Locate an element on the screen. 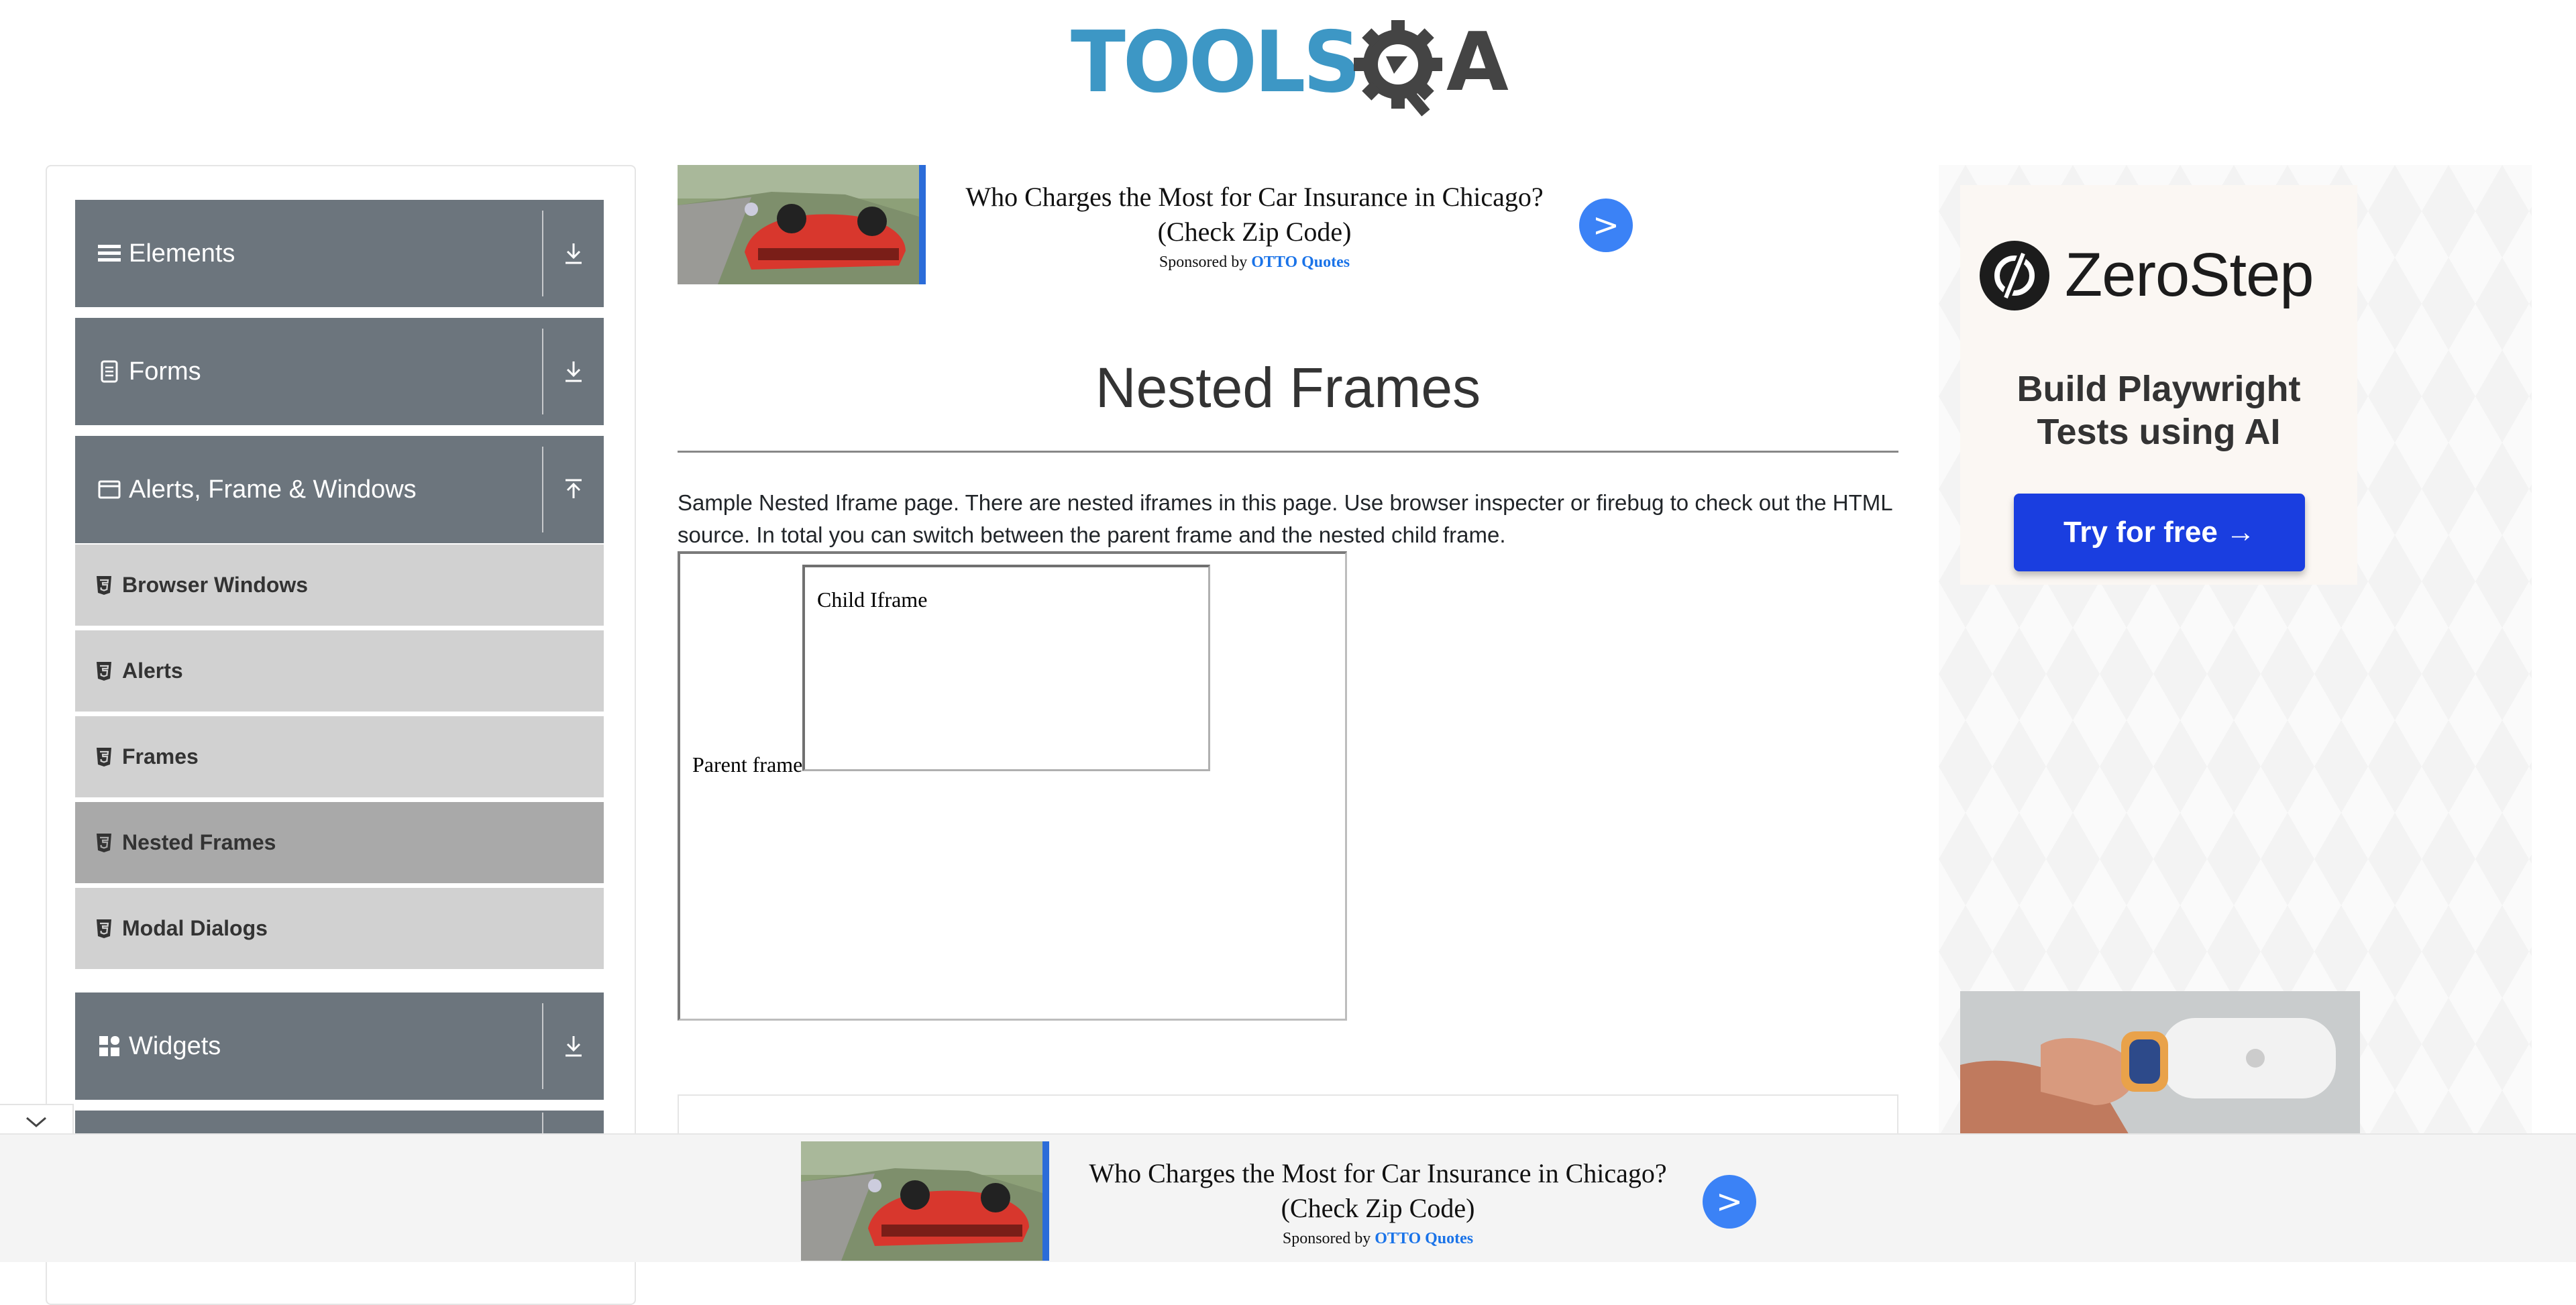  group-label: Elements is located at coordinates (182, 253).